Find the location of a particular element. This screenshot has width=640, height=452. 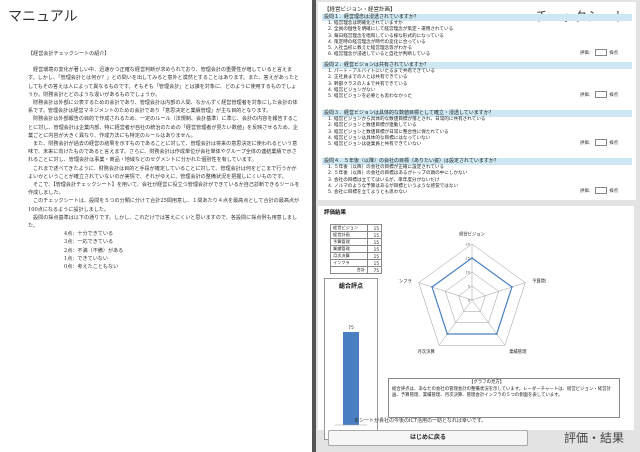

score-table-row: 月次決算 15 is located at coordinates (356, 256).